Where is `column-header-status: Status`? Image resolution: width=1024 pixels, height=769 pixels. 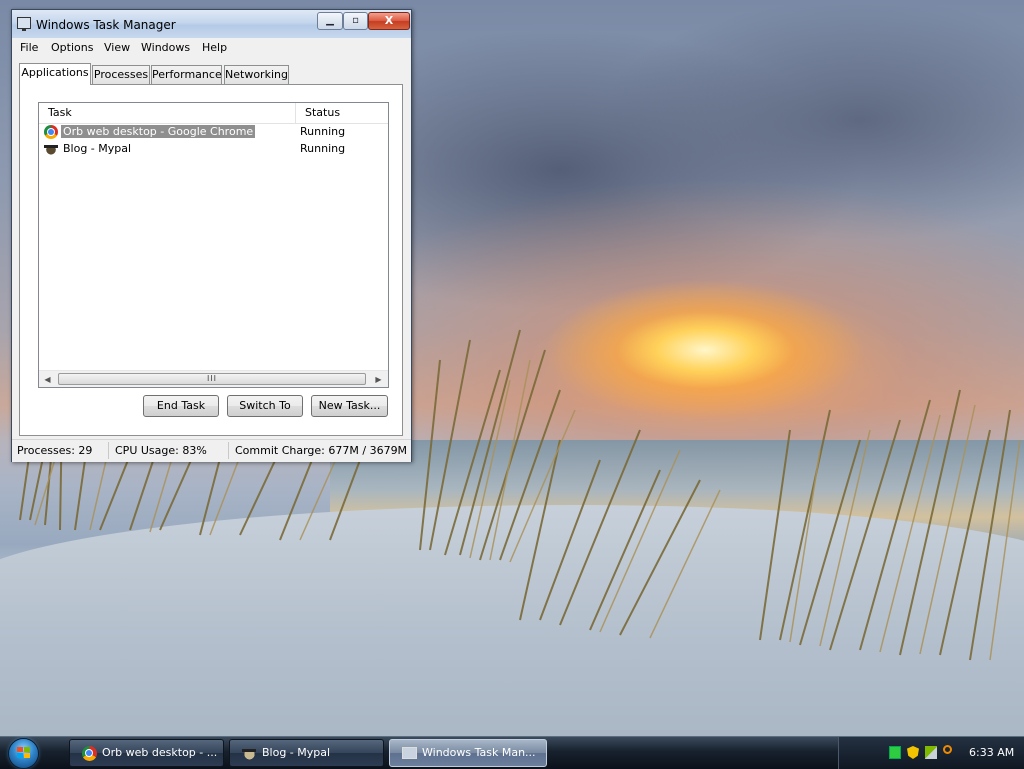 column-header-status: Status is located at coordinates (342, 113).